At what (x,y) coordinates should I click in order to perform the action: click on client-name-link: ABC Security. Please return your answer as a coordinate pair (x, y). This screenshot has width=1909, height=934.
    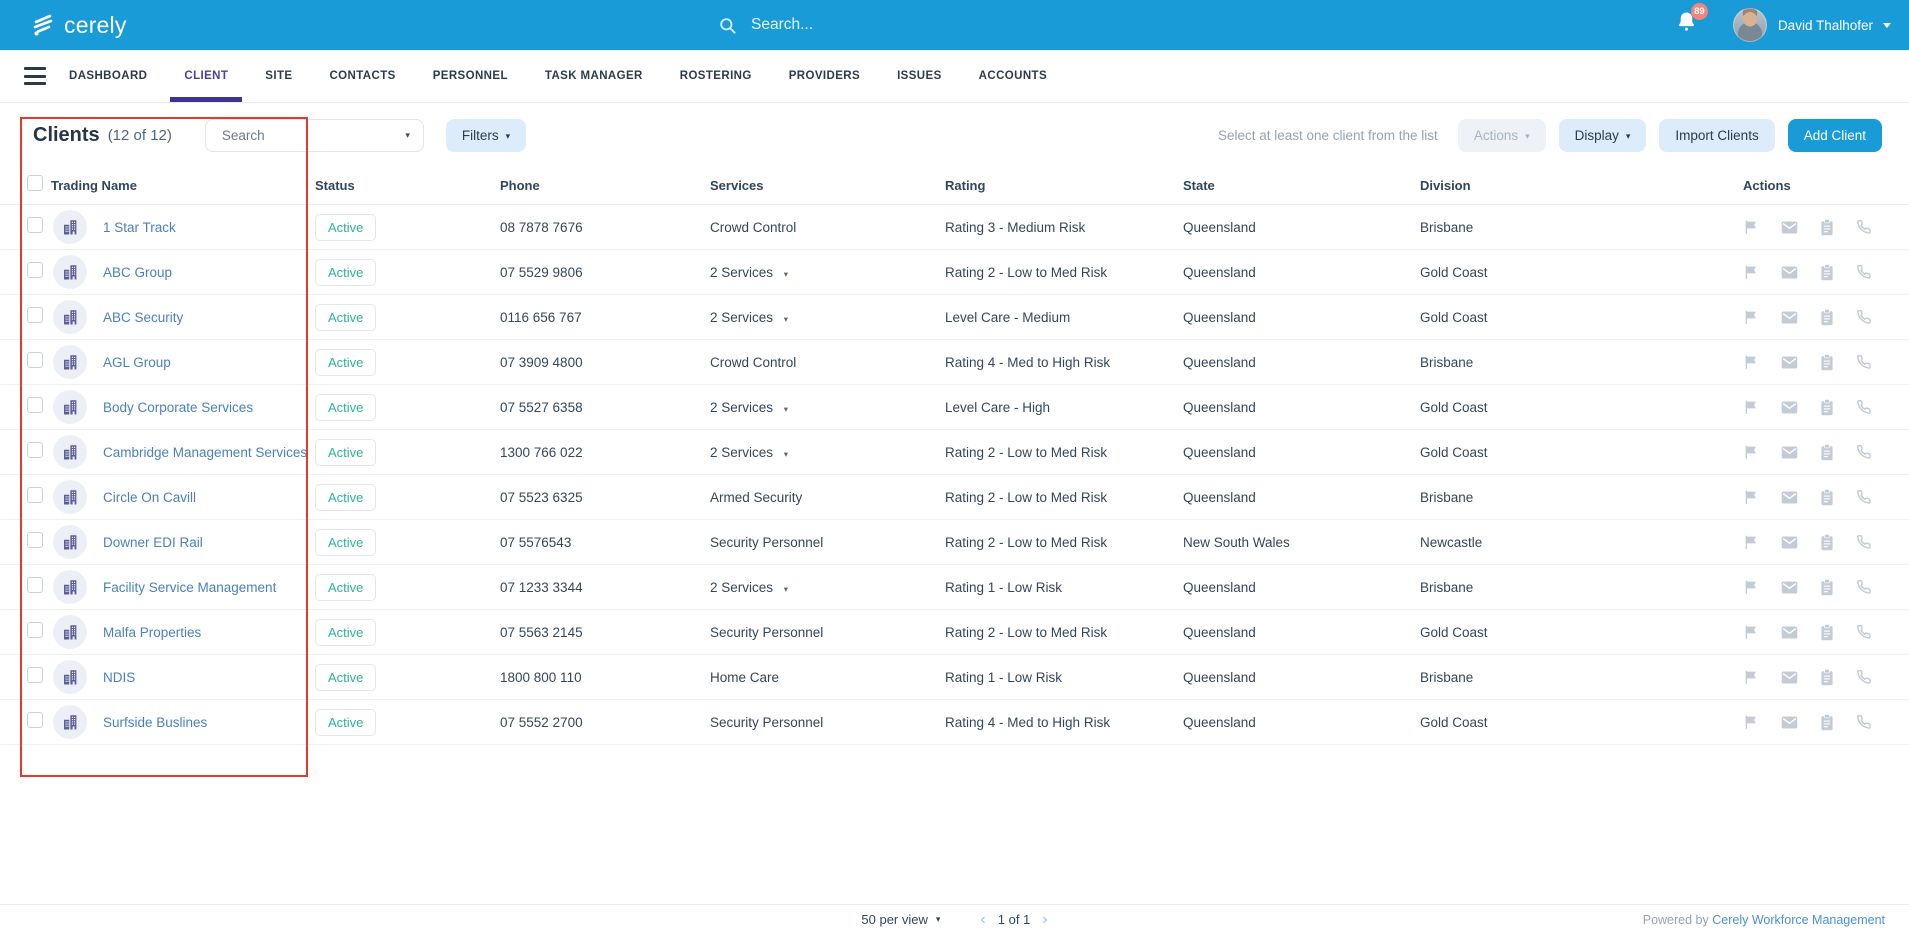
    Looking at the image, I should click on (143, 317).